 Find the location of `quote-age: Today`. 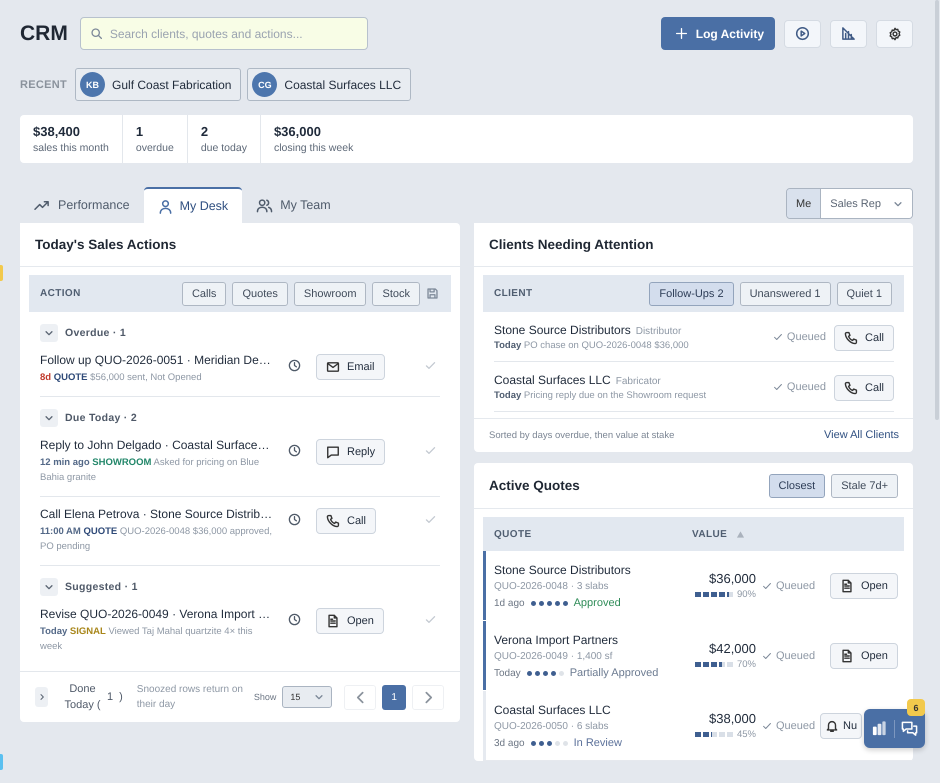

quote-age: Today is located at coordinates (507, 673).